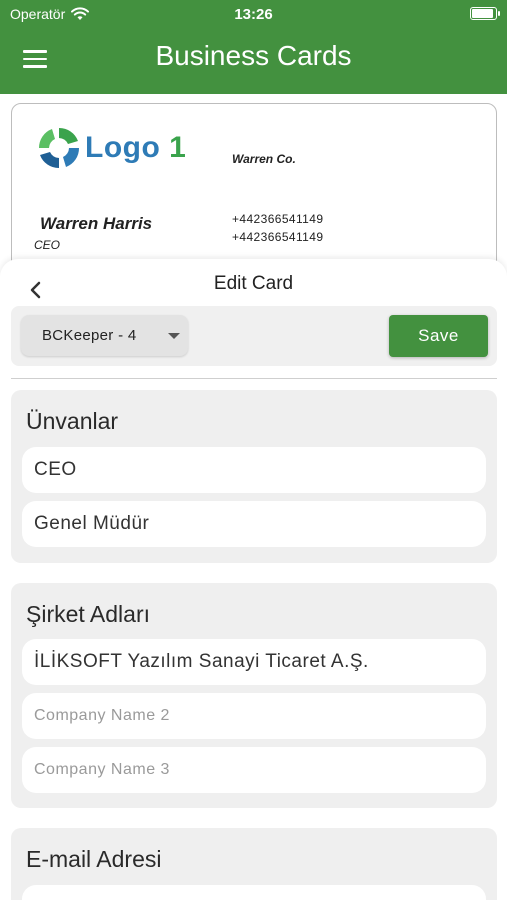 The height and width of the screenshot is (900, 507). Describe the element at coordinates (485, 13) in the screenshot. I see `battery-icon` at that location.